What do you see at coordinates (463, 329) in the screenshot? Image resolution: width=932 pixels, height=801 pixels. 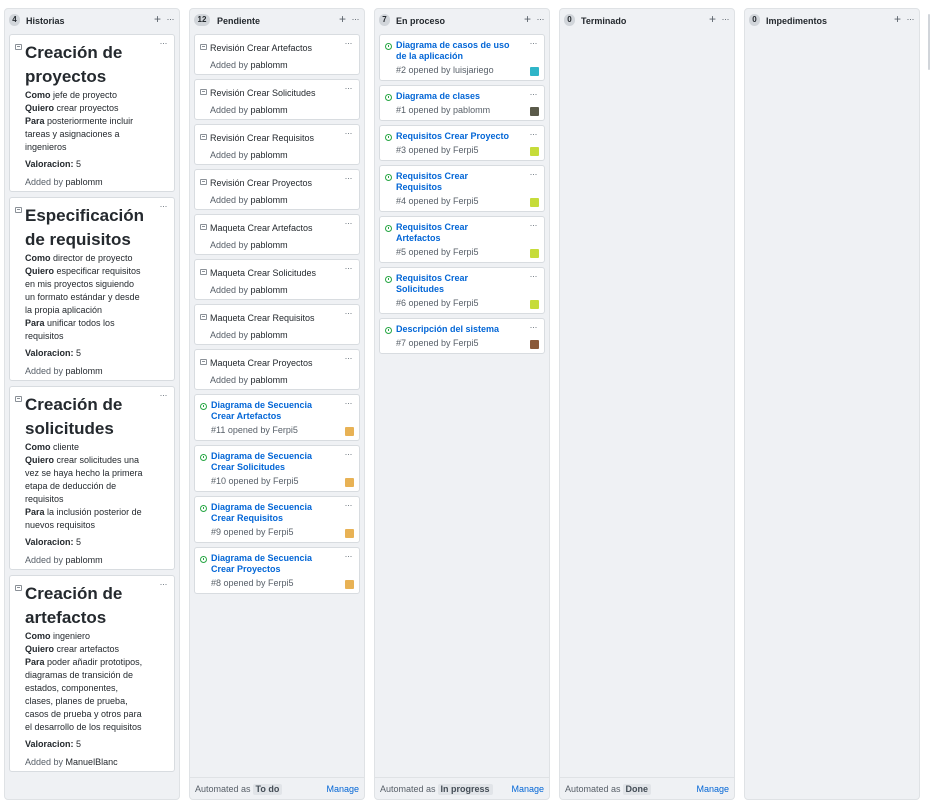 I see `issue-title-link: Descripción del sistema` at bounding box center [463, 329].